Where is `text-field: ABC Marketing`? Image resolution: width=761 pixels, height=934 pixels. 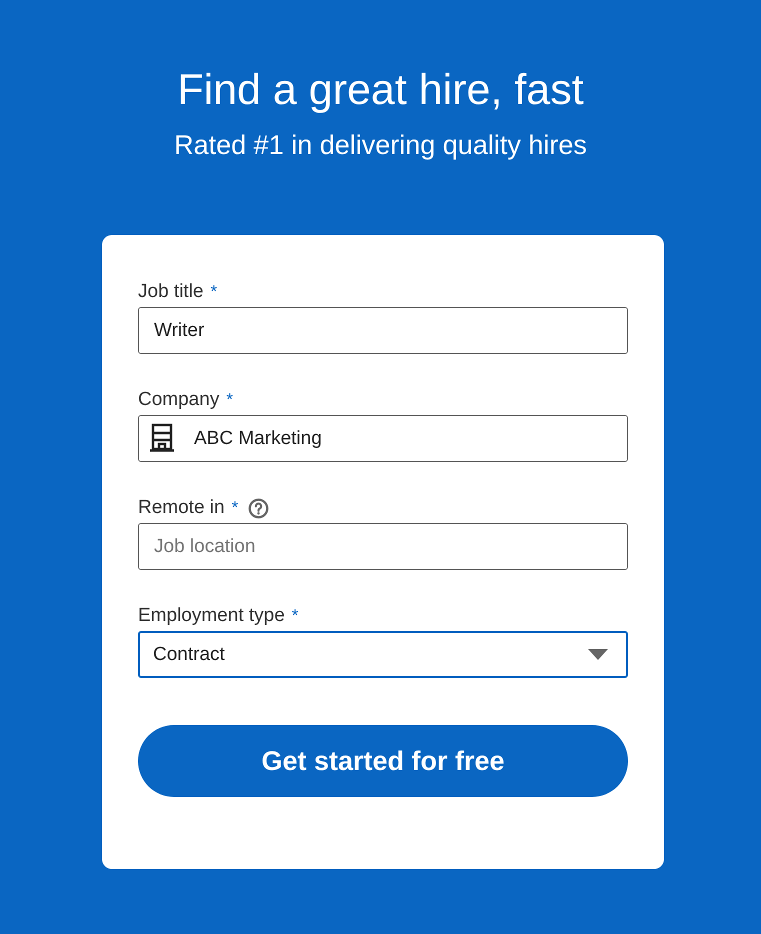
text-field: ABC Marketing is located at coordinates (383, 438).